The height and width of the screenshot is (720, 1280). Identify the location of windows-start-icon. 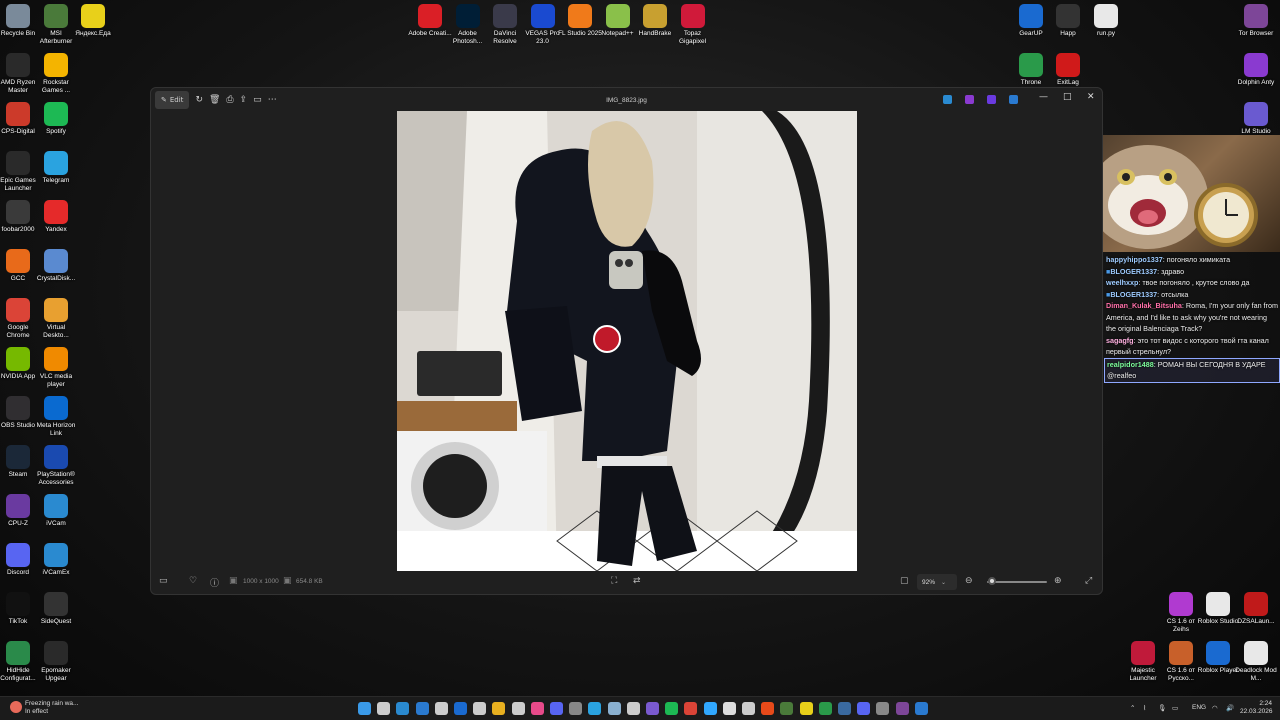
(364, 708).